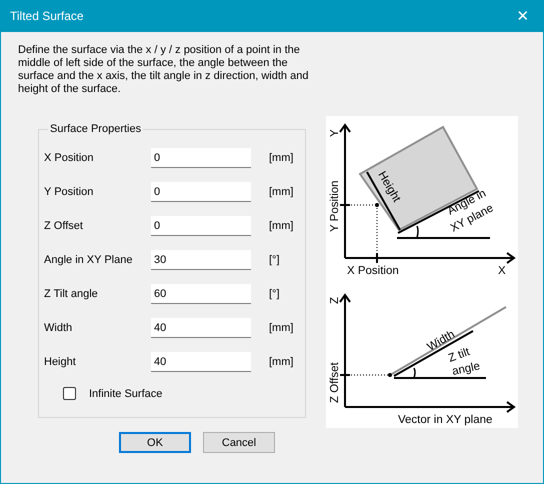 The height and width of the screenshot is (484, 544). What do you see at coordinates (155, 442) in the screenshot?
I see `dialog-button: OK` at bounding box center [155, 442].